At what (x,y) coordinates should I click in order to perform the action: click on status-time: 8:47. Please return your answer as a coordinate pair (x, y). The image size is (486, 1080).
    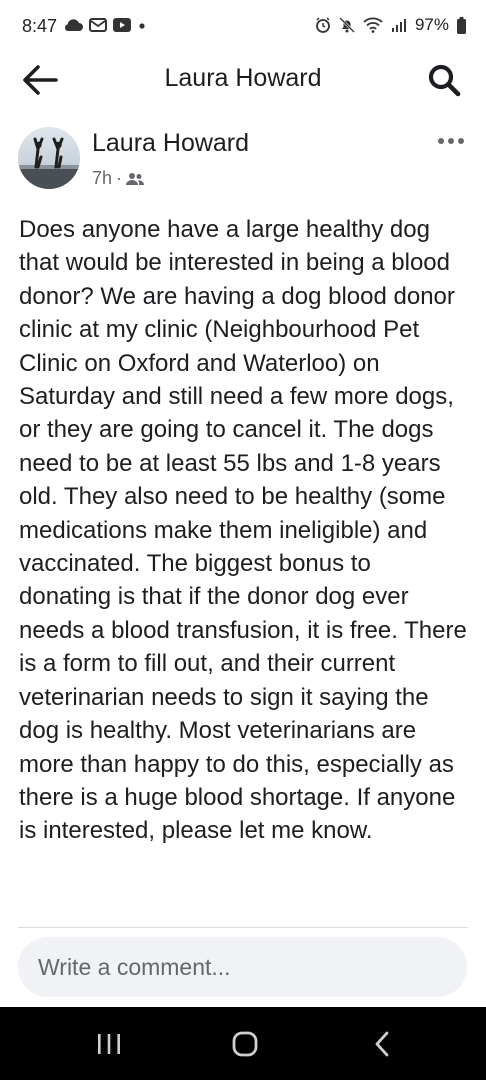
    Looking at the image, I should click on (40, 26).